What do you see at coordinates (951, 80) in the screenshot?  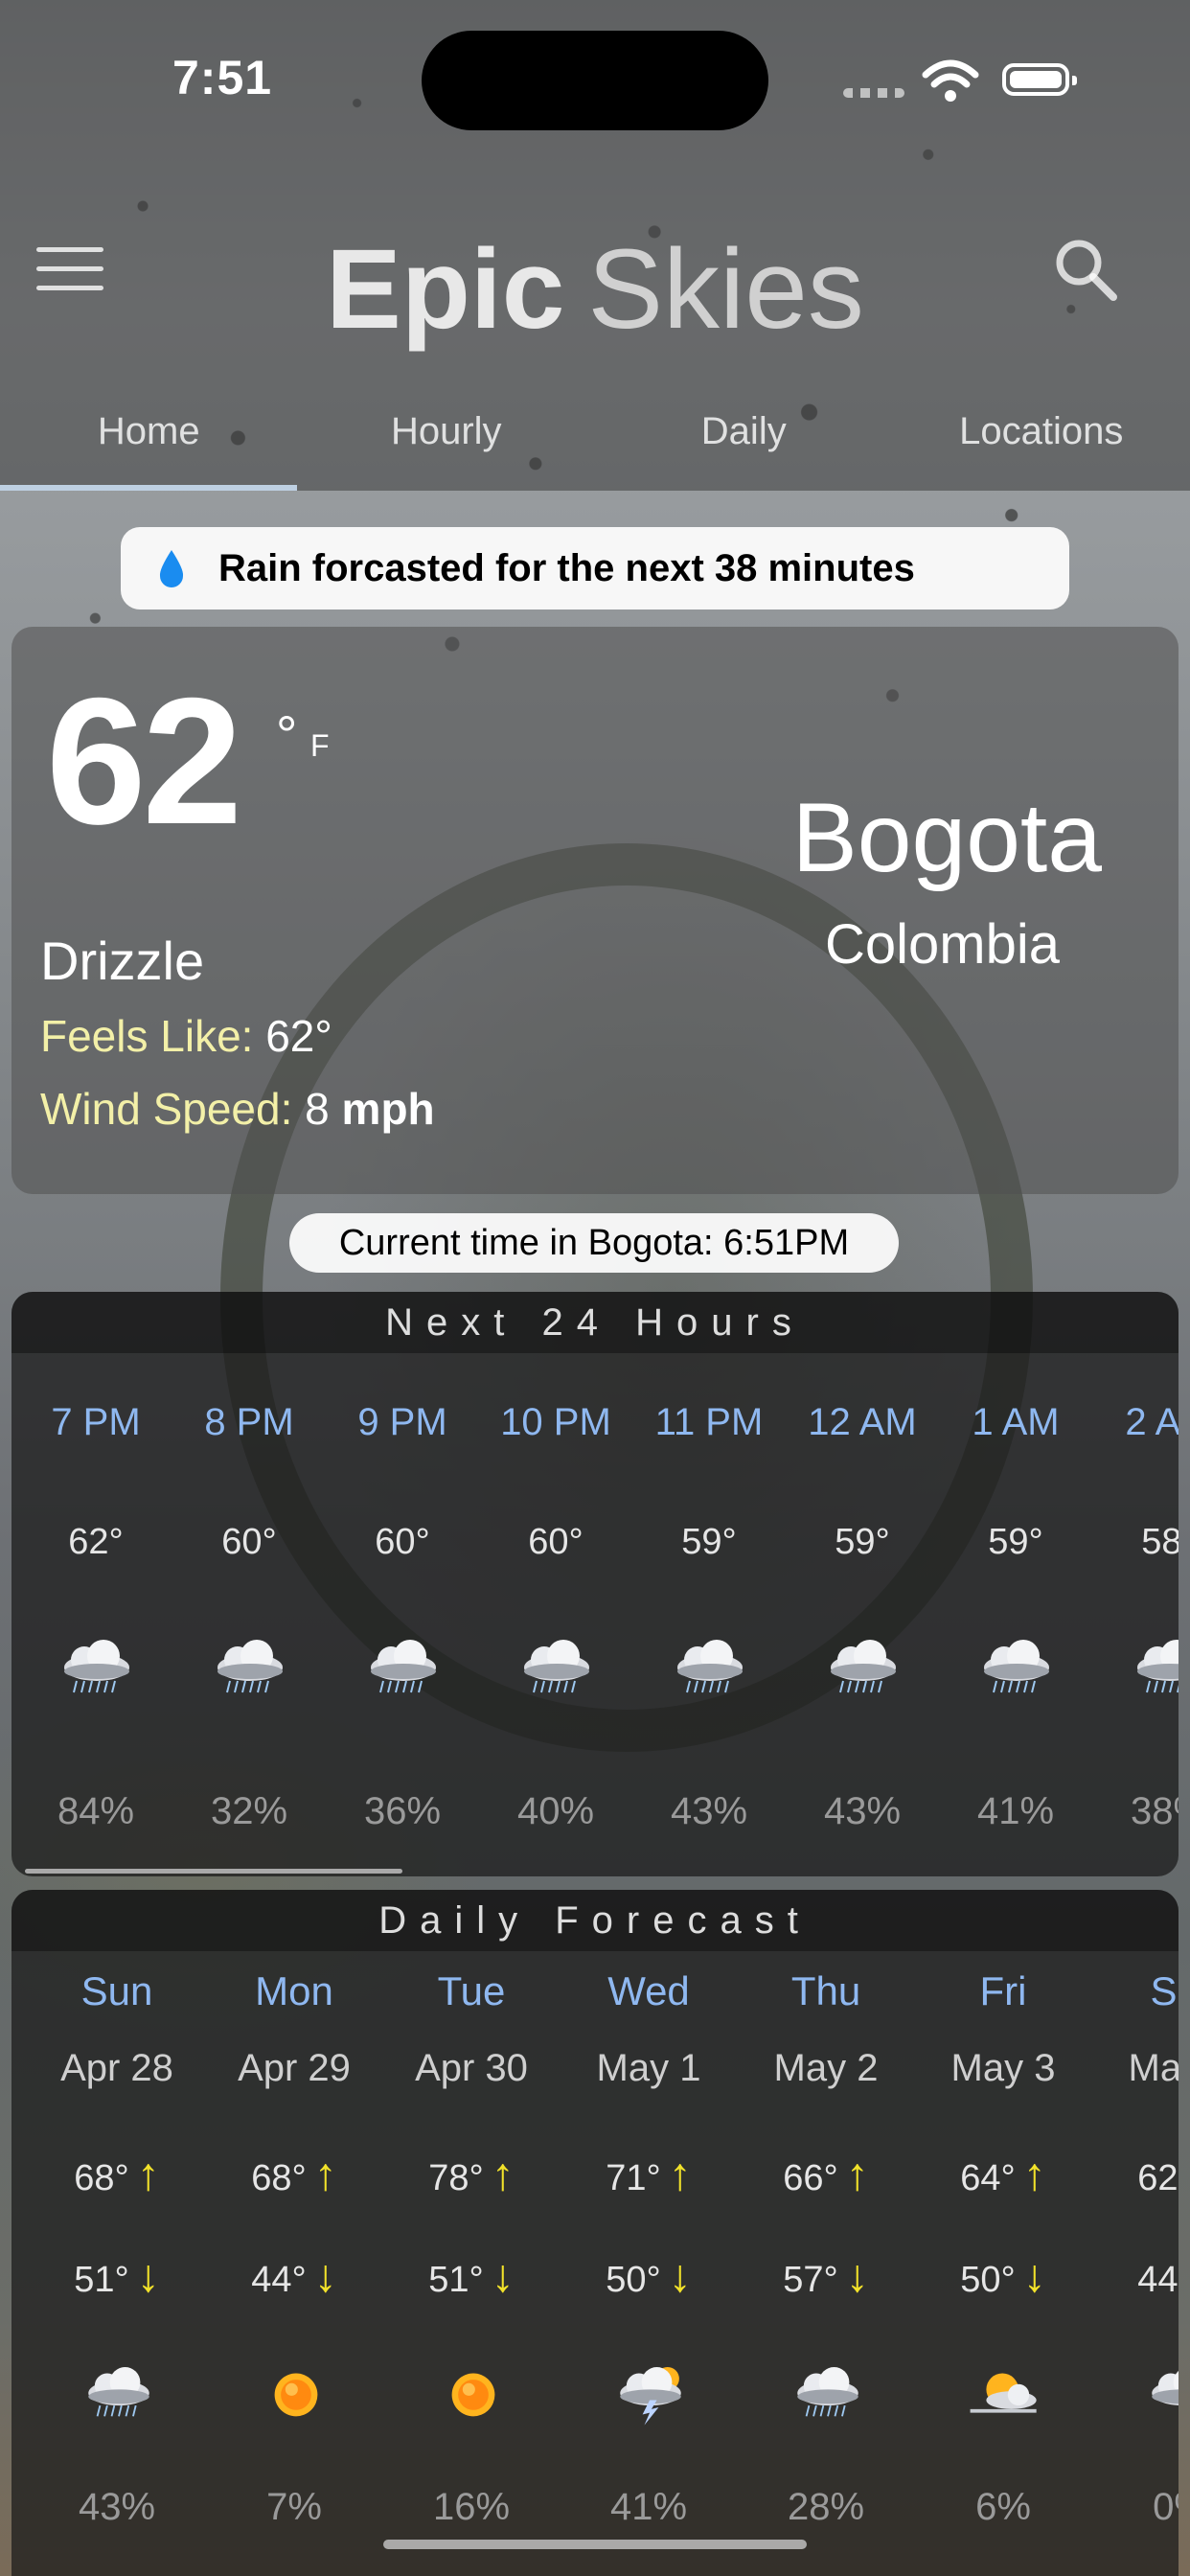 I see `wifi-icon` at bounding box center [951, 80].